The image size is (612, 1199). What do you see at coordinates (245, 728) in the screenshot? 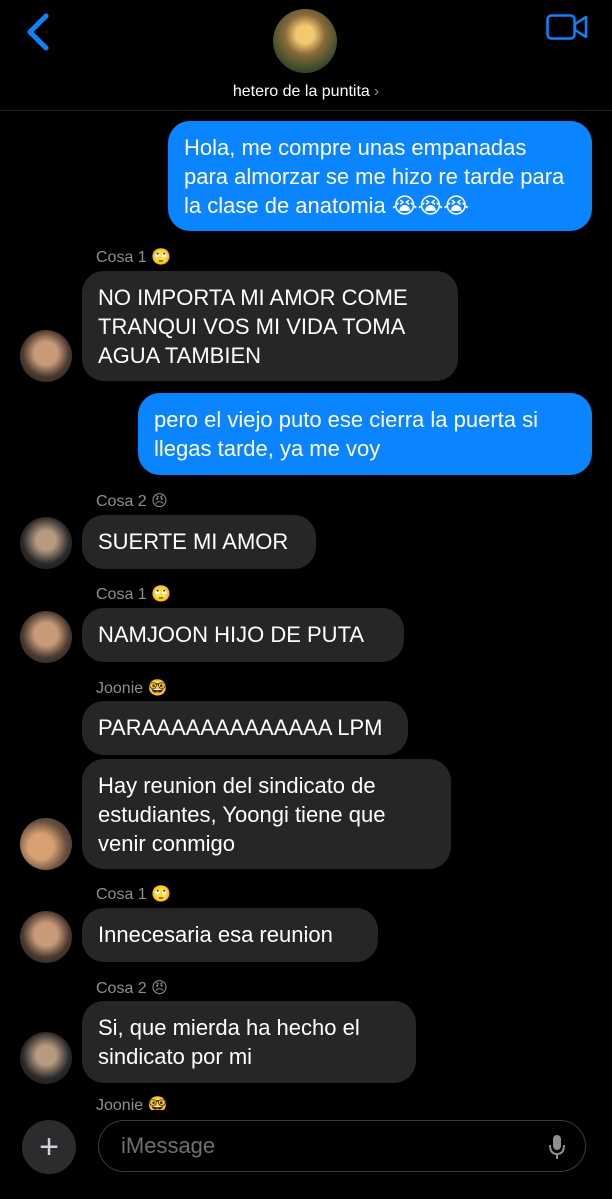
I see `incoming-message: PARAAAAAAAAAAAAA LPM` at bounding box center [245, 728].